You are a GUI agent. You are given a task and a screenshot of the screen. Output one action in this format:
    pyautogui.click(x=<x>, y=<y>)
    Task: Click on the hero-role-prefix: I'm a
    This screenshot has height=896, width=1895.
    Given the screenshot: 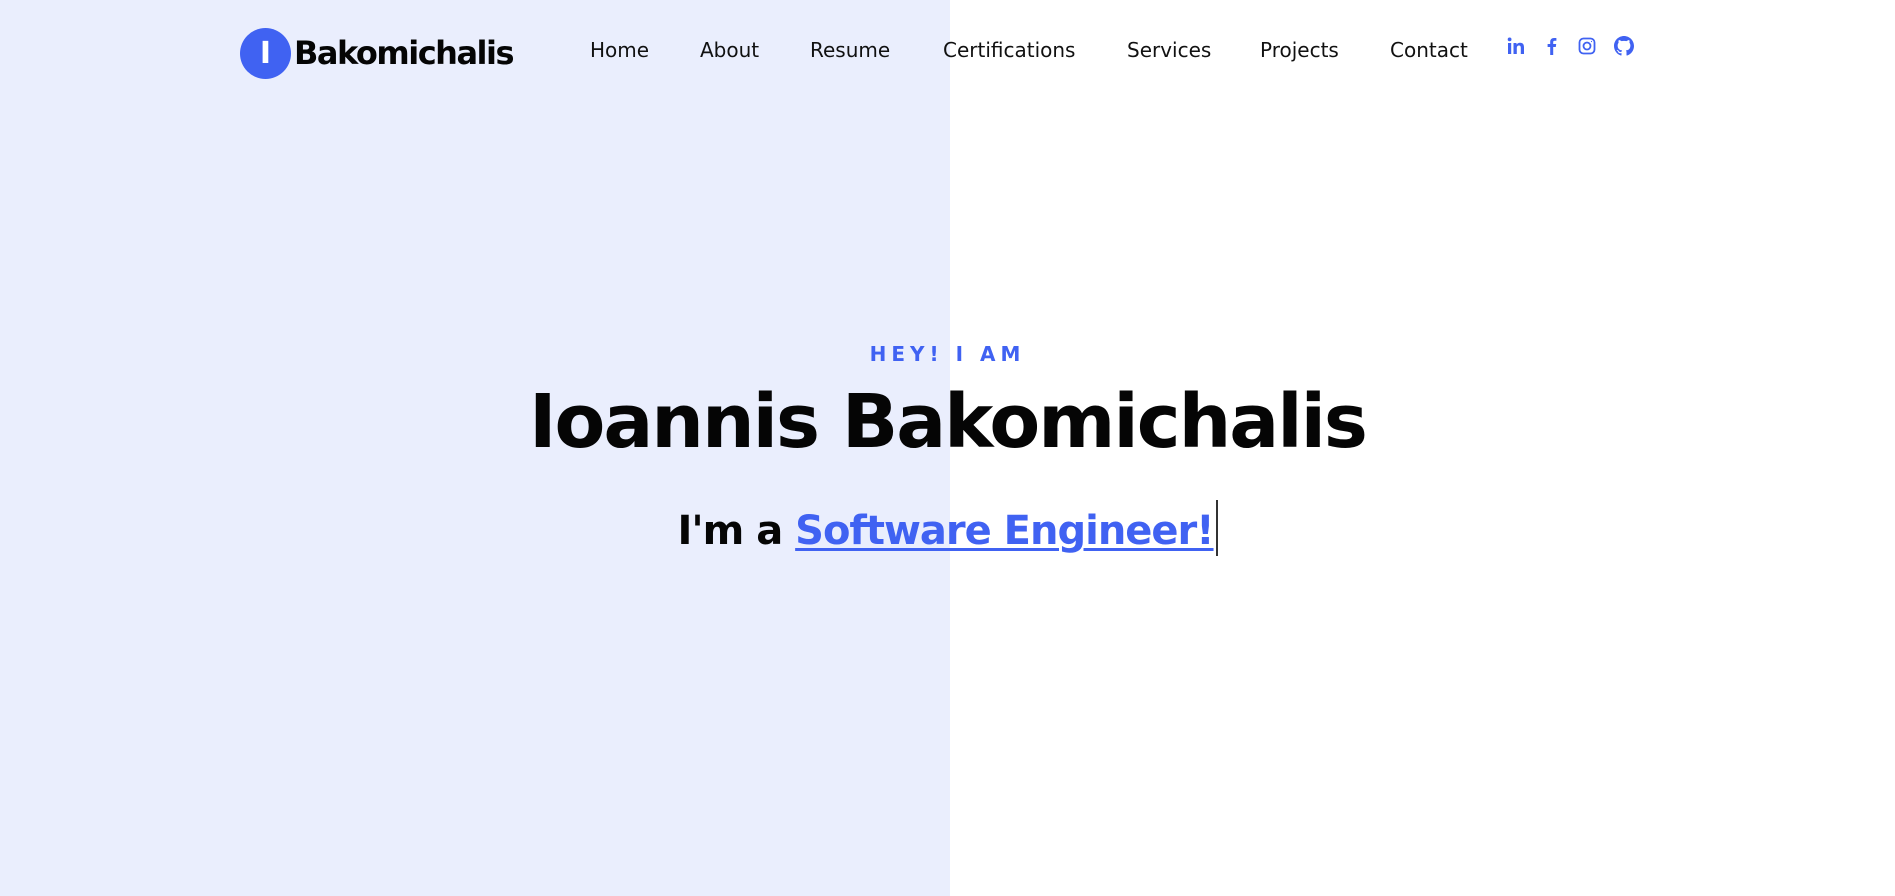 What is the action you would take?
    pyautogui.click(x=730, y=531)
    